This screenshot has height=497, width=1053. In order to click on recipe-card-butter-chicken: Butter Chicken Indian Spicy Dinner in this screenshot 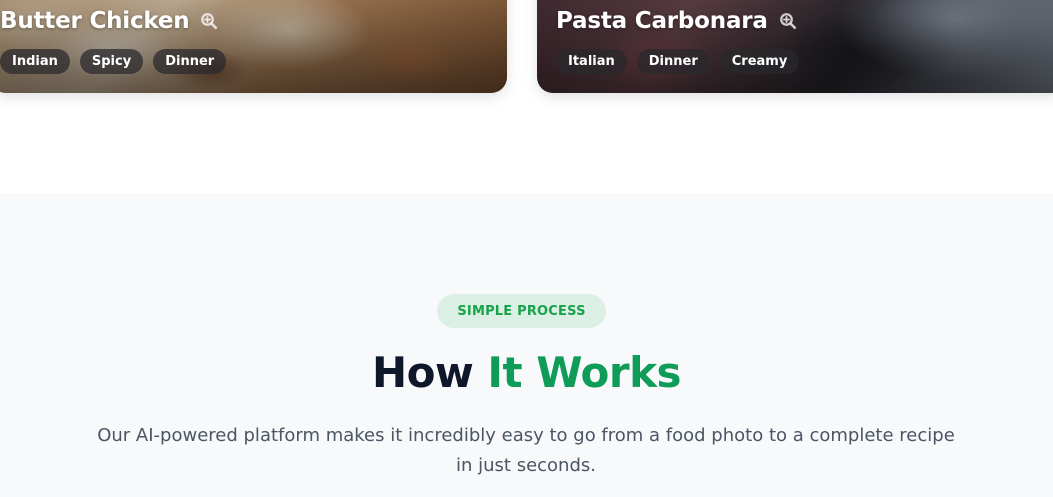, I will do `click(253, 46)`.